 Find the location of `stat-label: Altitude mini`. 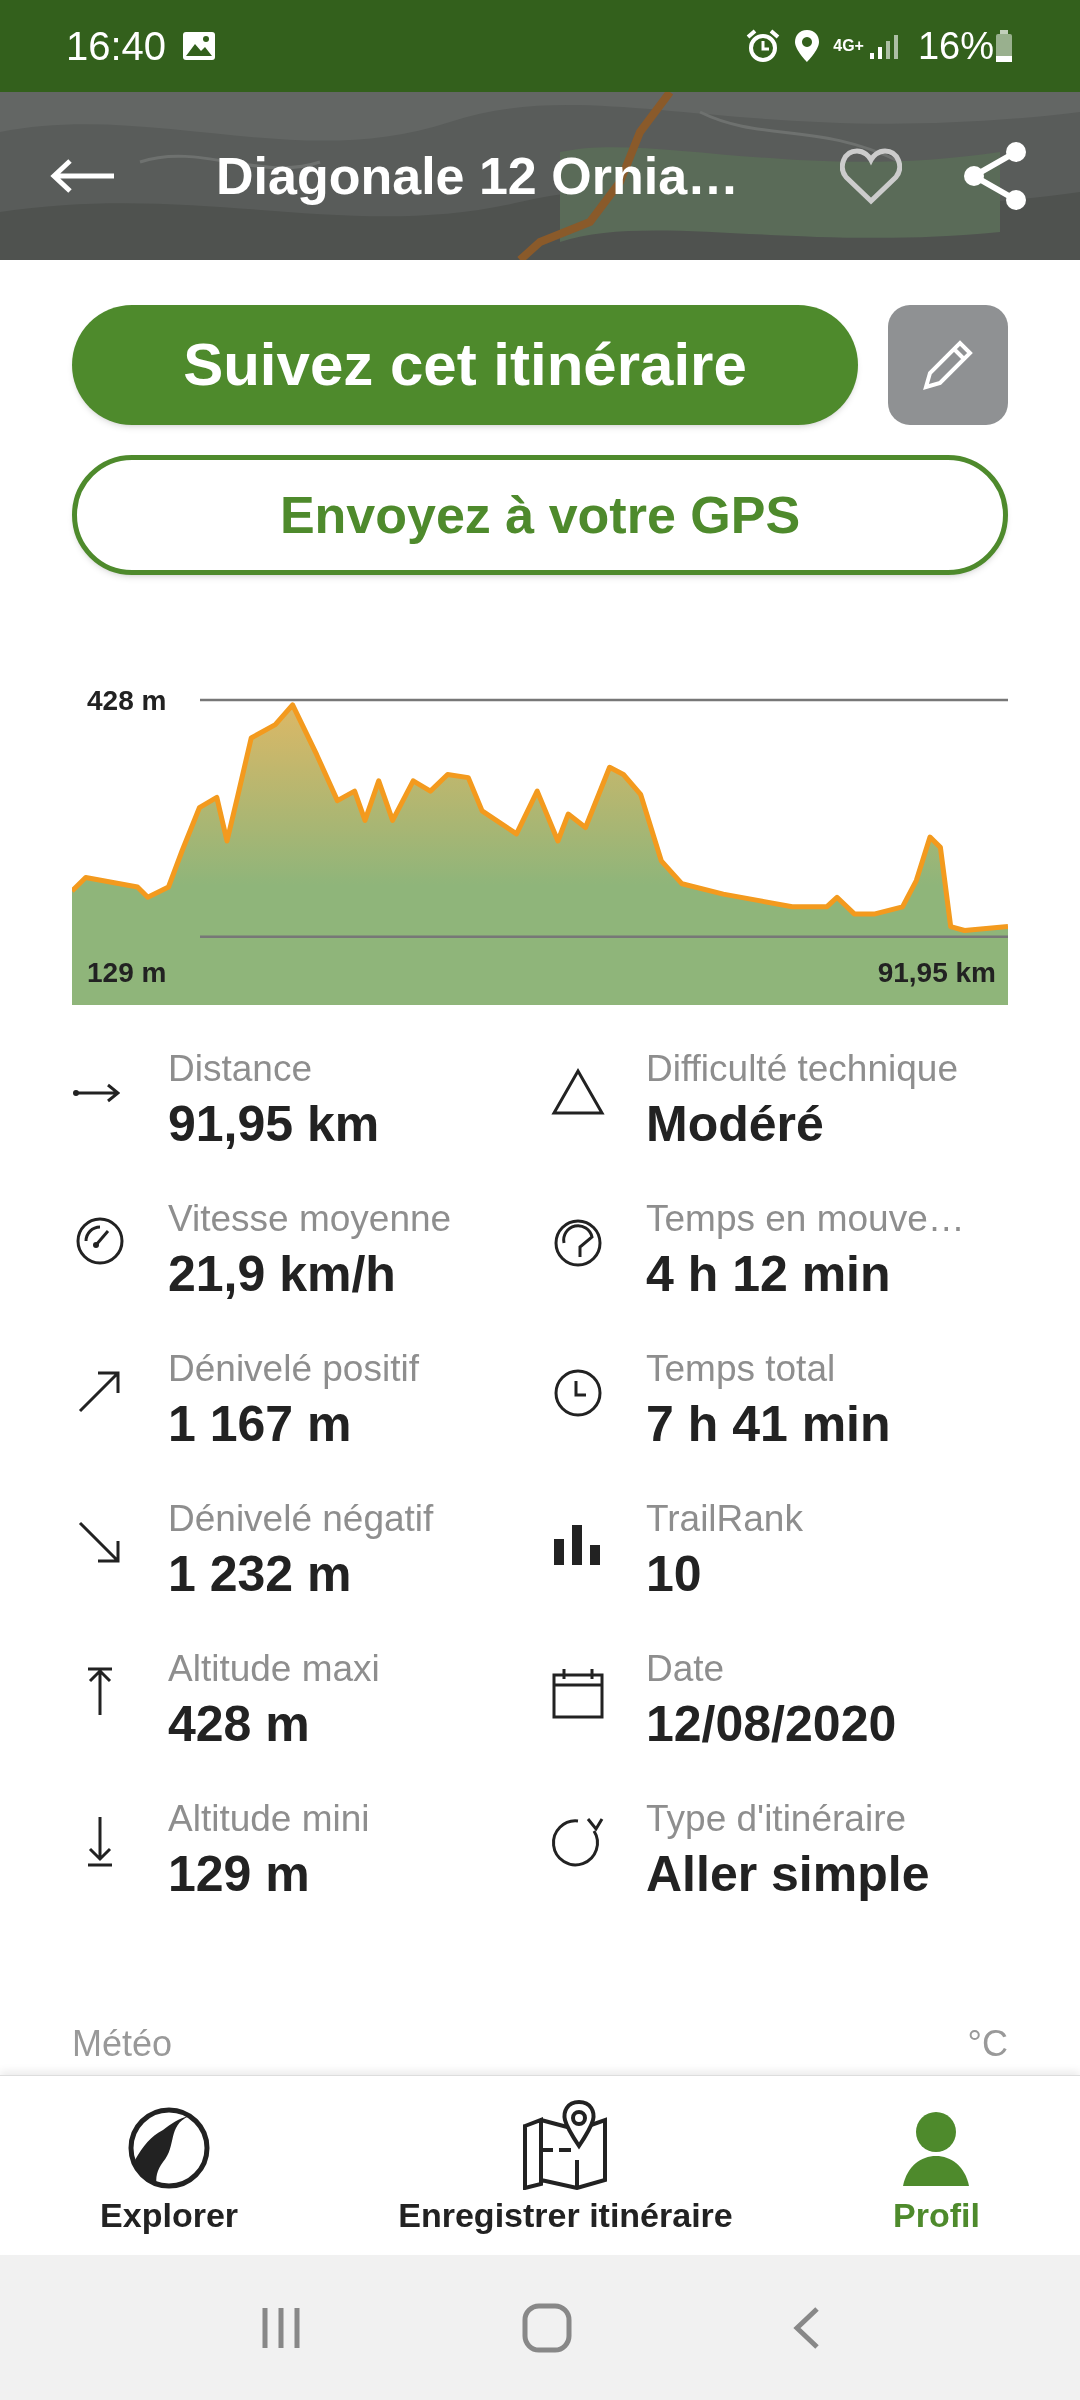

stat-label: Altitude mini is located at coordinates (269, 1819).